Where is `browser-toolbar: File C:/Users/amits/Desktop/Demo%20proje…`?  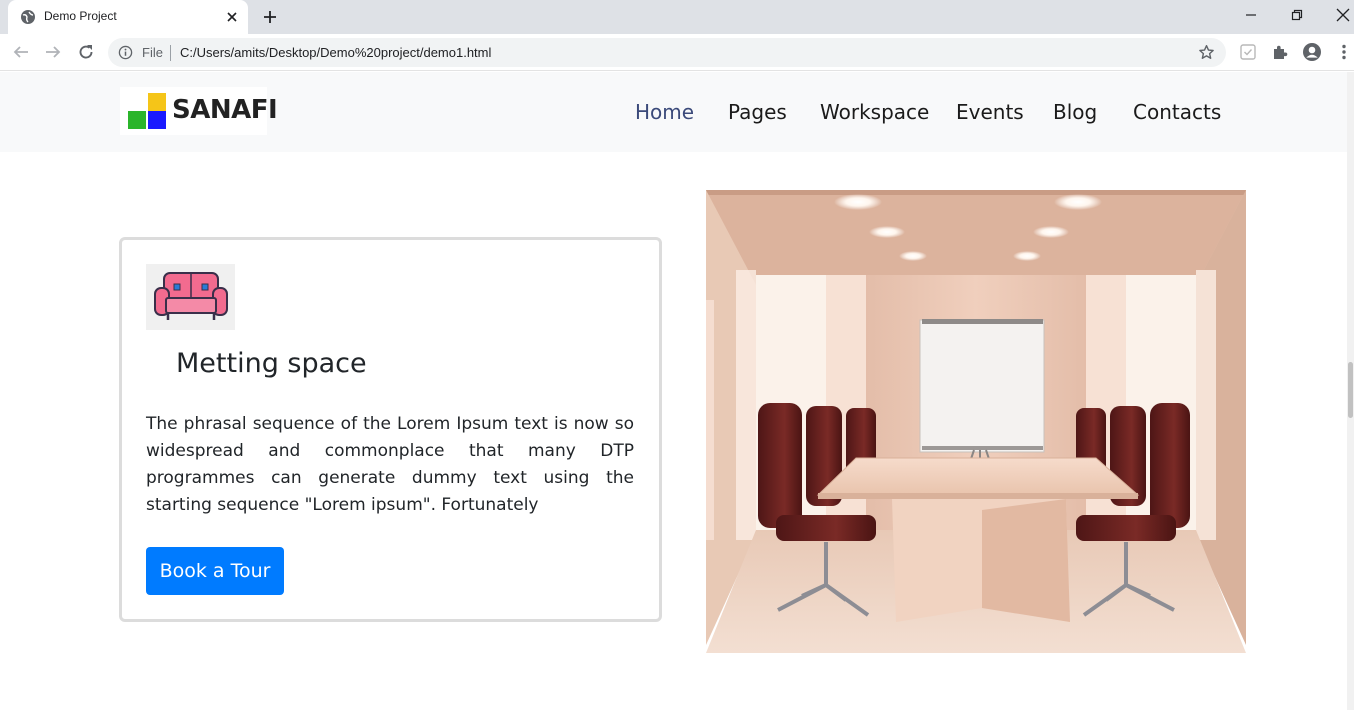
browser-toolbar: File C:/Users/amits/Desktop/Demo%20proje… is located at coordinates (677, 52).